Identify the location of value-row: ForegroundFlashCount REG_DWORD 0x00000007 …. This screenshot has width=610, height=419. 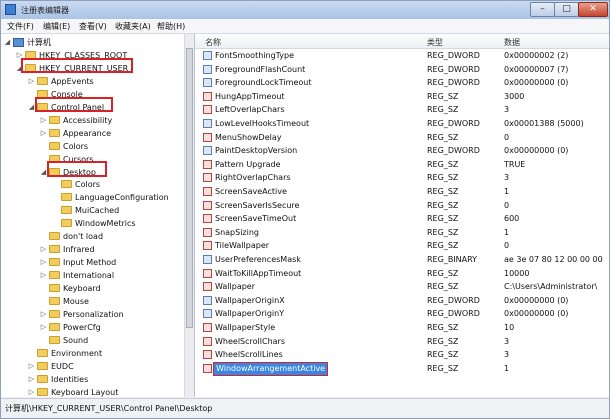
(402, 69).